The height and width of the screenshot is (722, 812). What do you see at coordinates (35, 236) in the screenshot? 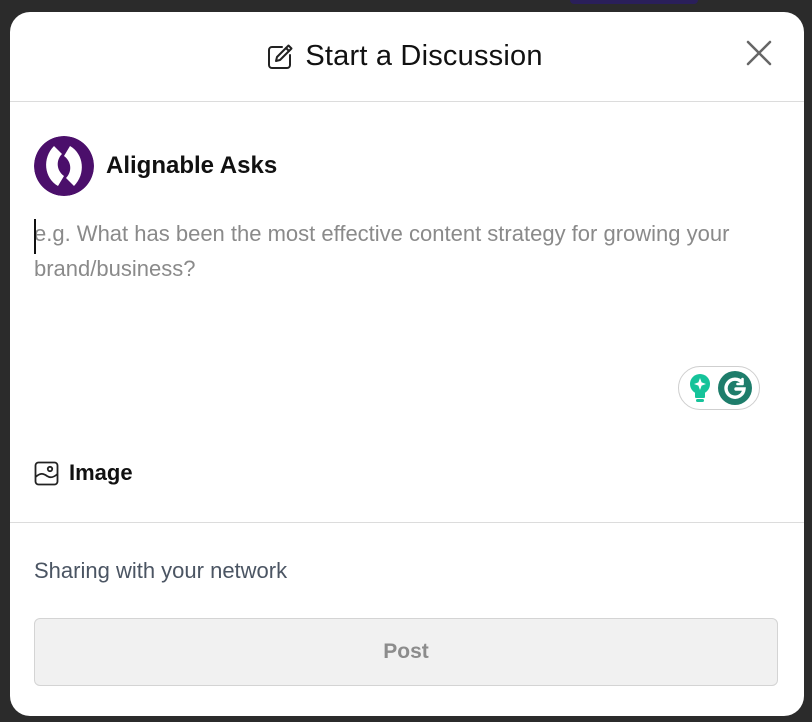
I see `text-caret` at bounding box center [35, 236].